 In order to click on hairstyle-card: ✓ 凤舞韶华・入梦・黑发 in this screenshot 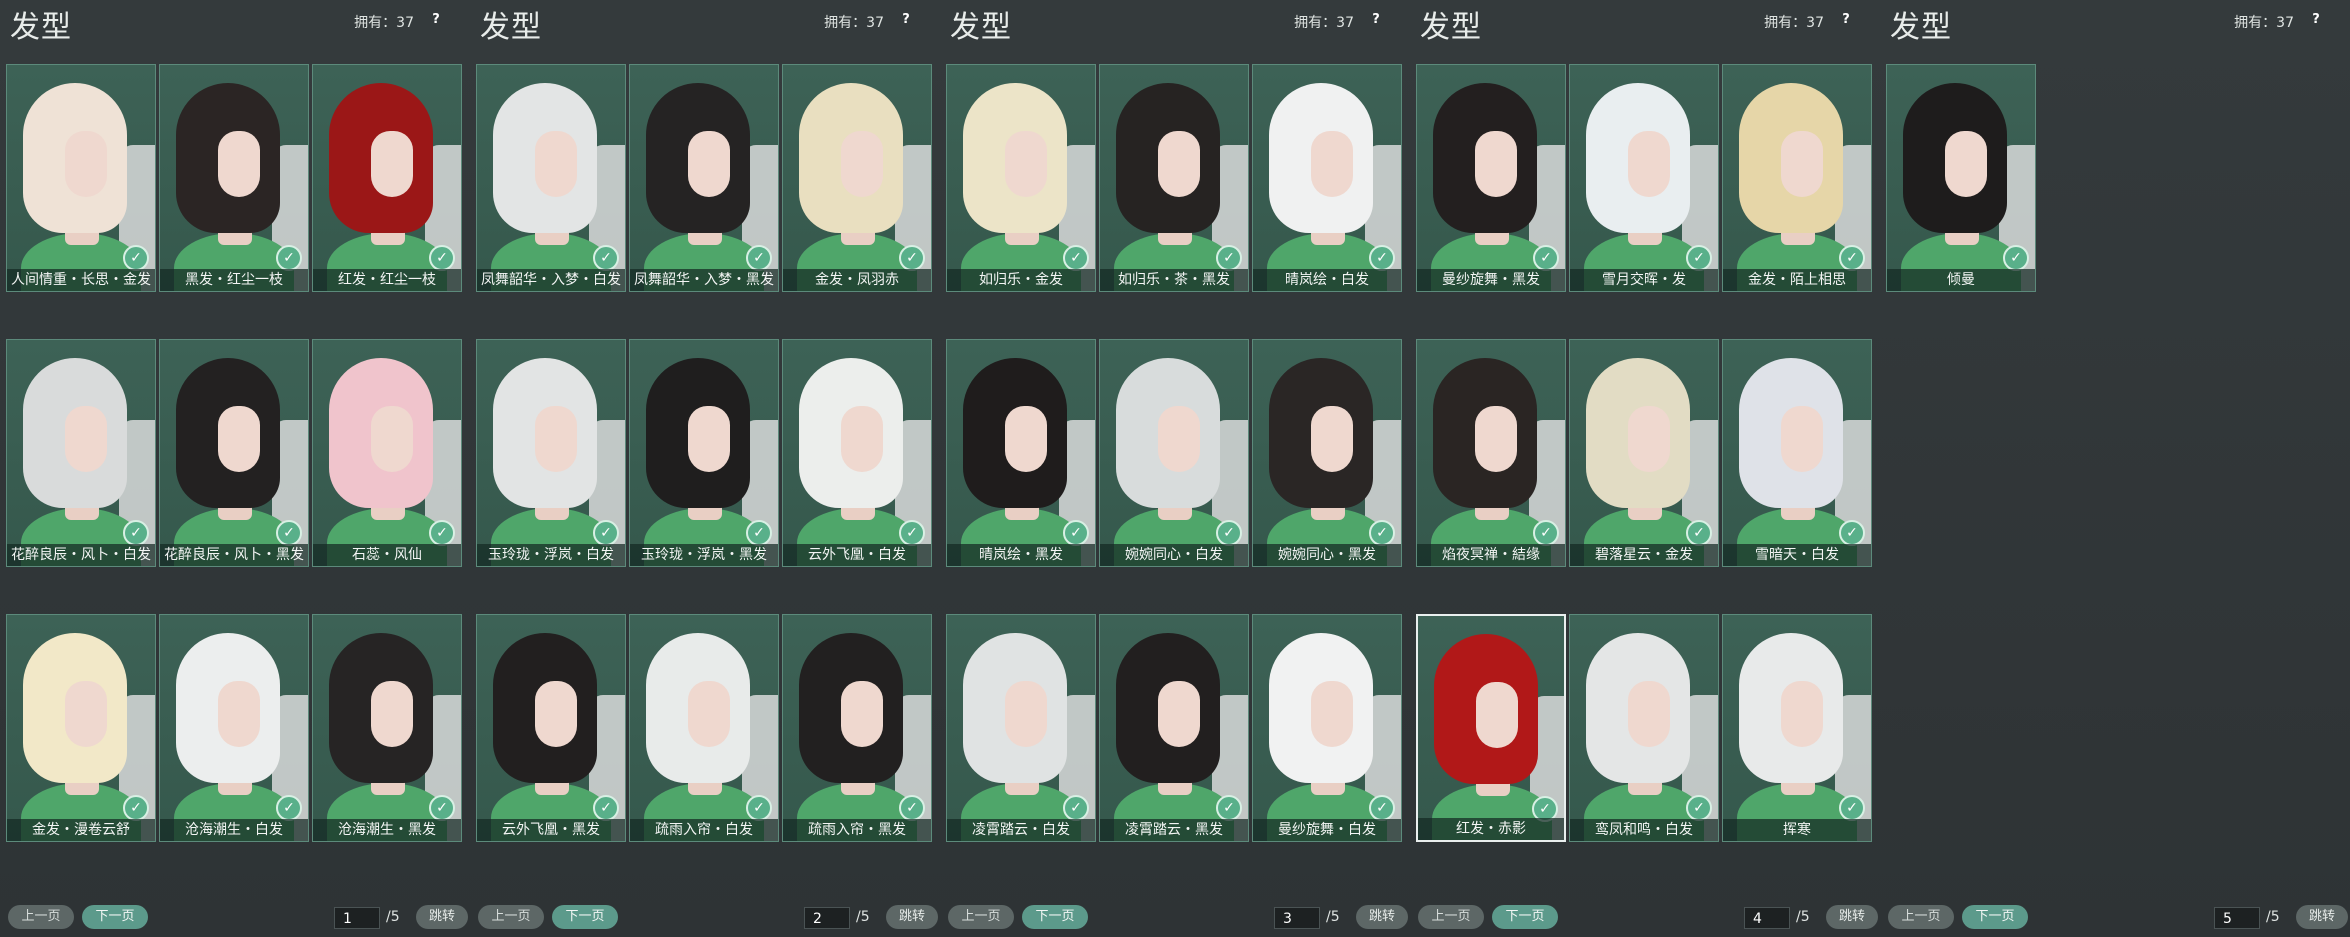, I will do `click(704, 178)`.